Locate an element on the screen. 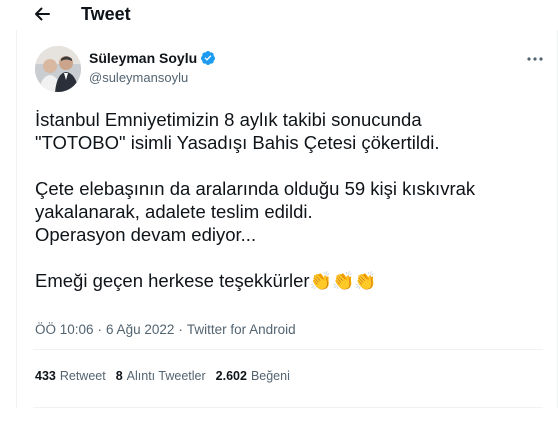  quote-tweets-label: Alıntı Tweetler is located at coordinates (166, 376).